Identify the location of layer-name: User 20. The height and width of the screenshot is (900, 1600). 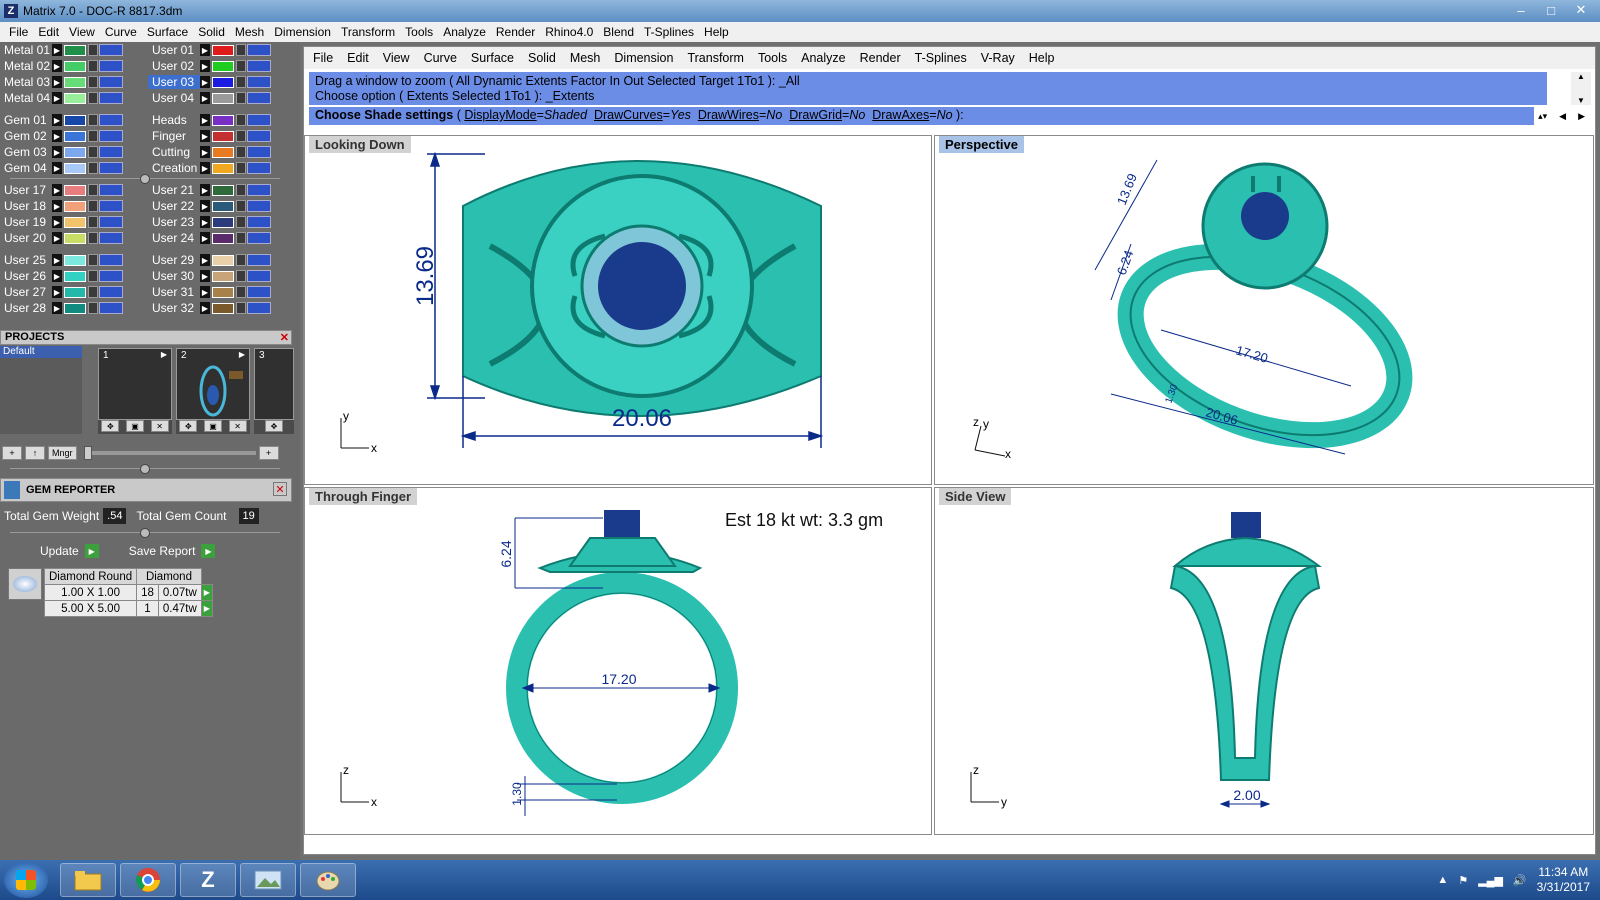
(26, 238).